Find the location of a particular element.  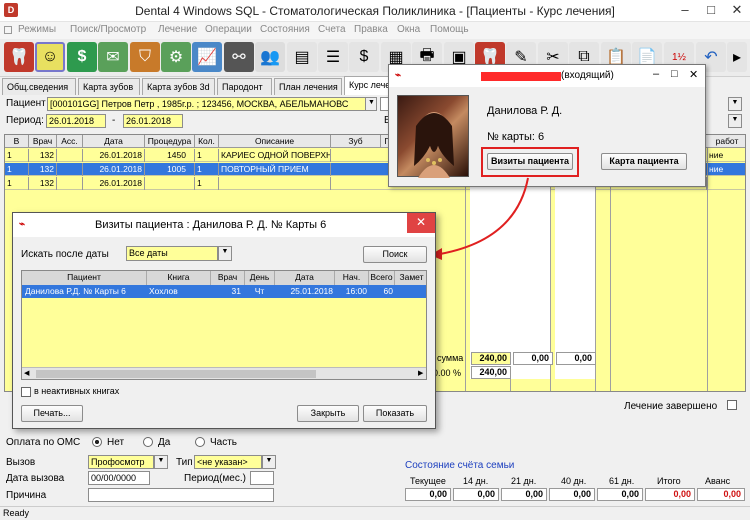

family-header-current: Текущее is located at coordinates (428, 481).